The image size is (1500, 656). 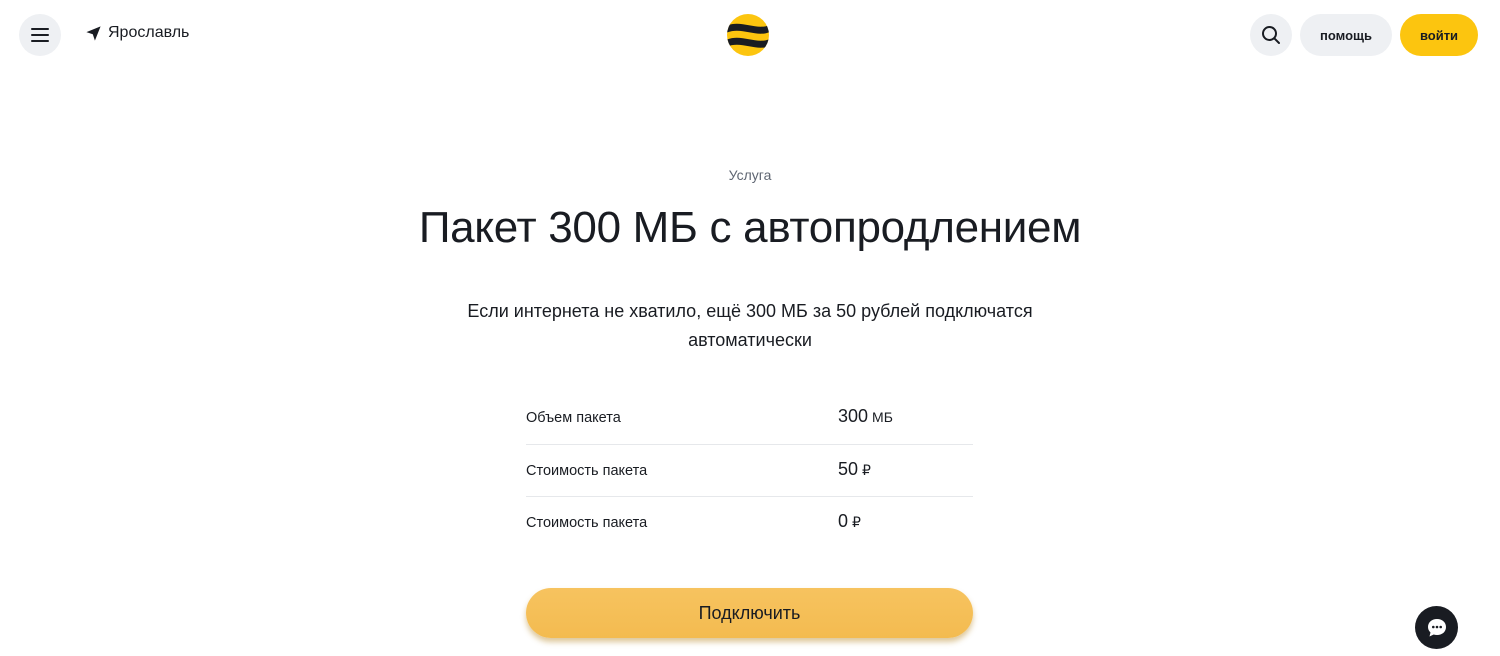 What do you see at coordinates (749, 613) in the screenshot?
I see `connect-button: Подключить` at bounding box center [749, 613].